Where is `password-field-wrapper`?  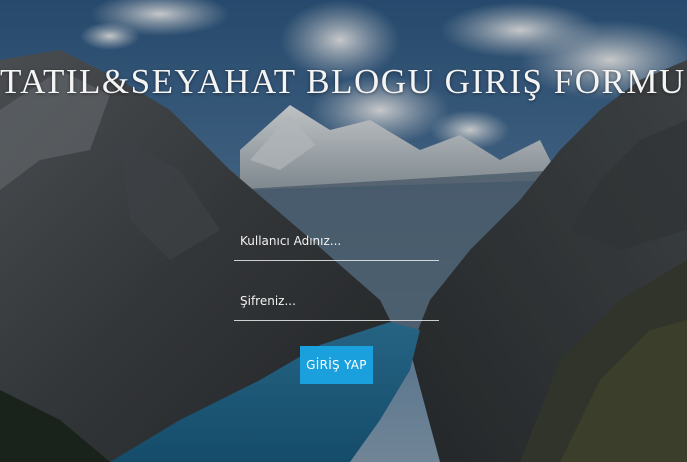
password-field-wrapper is located at coordinates (336, 301).